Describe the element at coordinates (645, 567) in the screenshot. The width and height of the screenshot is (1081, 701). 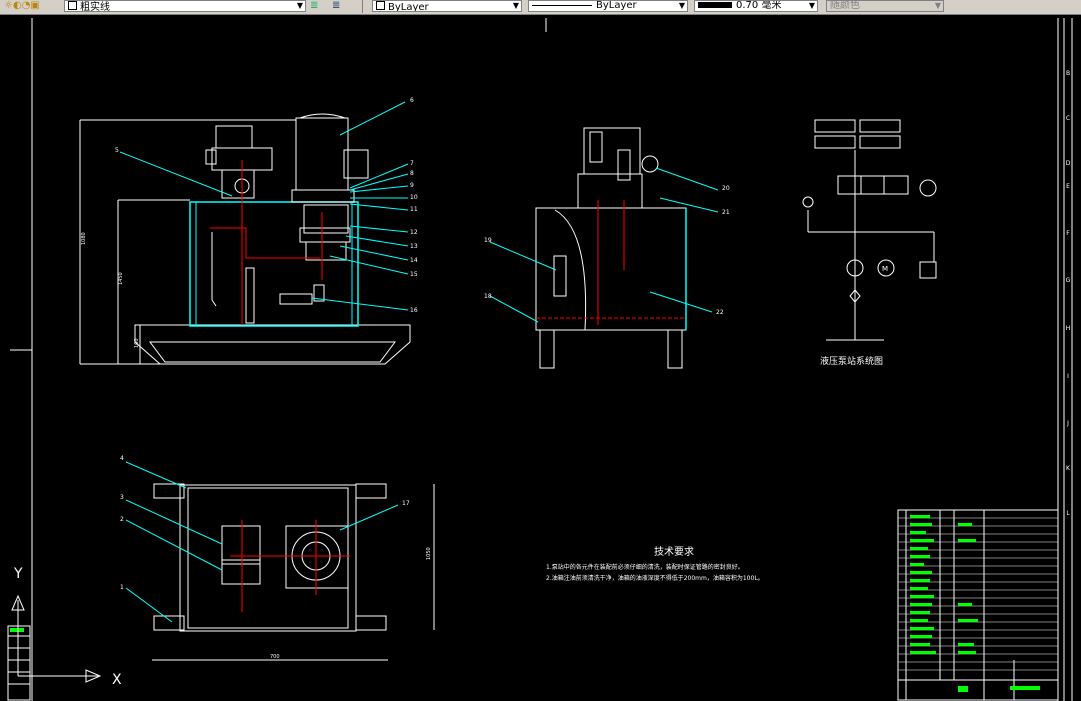
I see `tech-line-1: 1.泵站中的各元件在装配前必须仔细的清洗，装配时保证管路的密封良好。` at that location.